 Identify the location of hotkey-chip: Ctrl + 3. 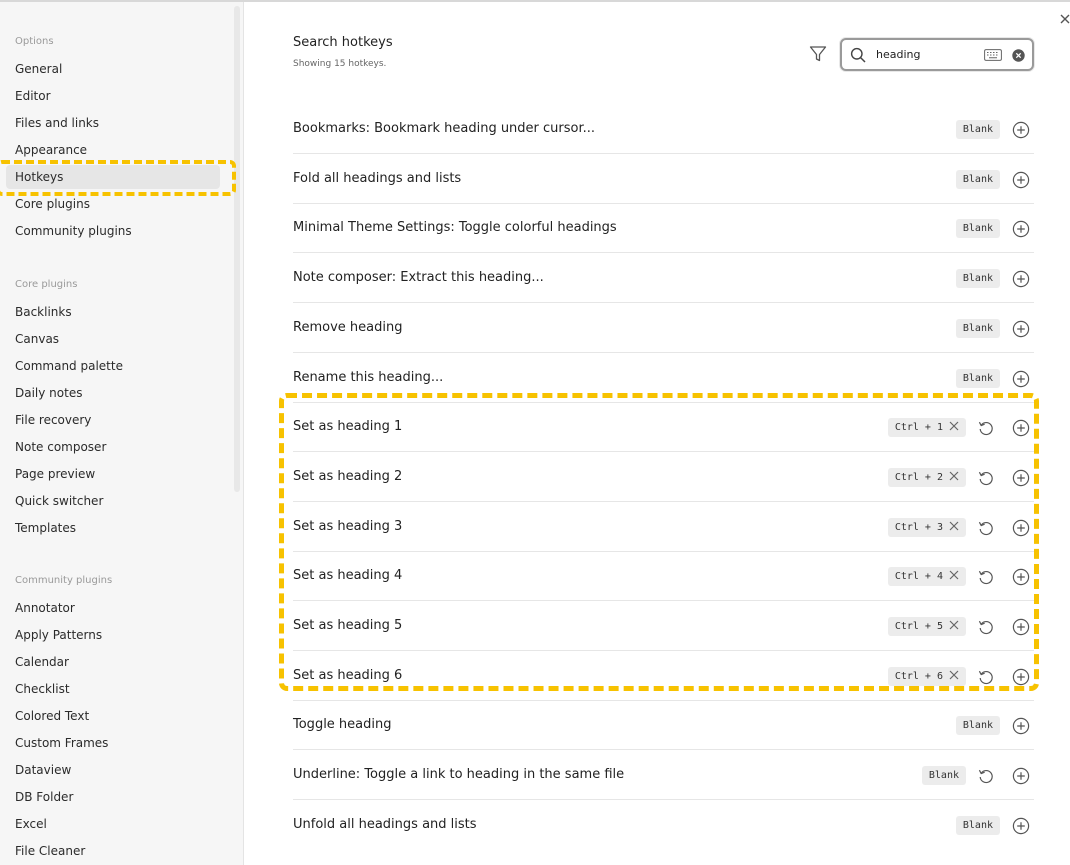
(926, 527).